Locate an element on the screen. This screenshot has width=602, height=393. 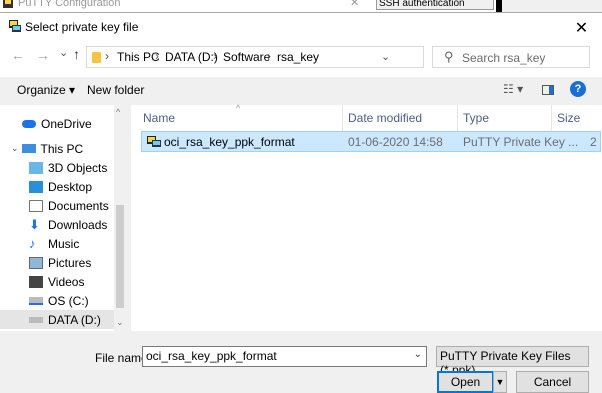
computer-icon is located at coordinates (28, 148).